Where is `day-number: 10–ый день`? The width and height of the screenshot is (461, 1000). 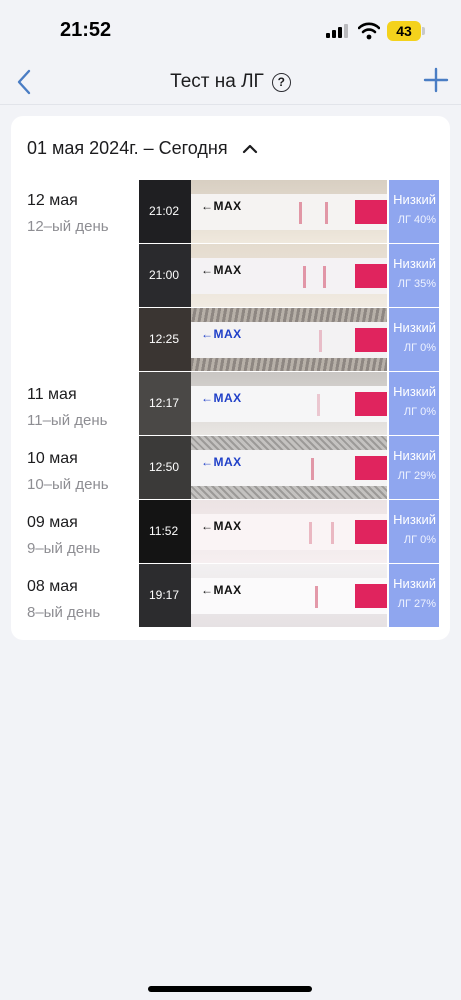 day-number: 10–ый день is located at coordinates (68, 484).